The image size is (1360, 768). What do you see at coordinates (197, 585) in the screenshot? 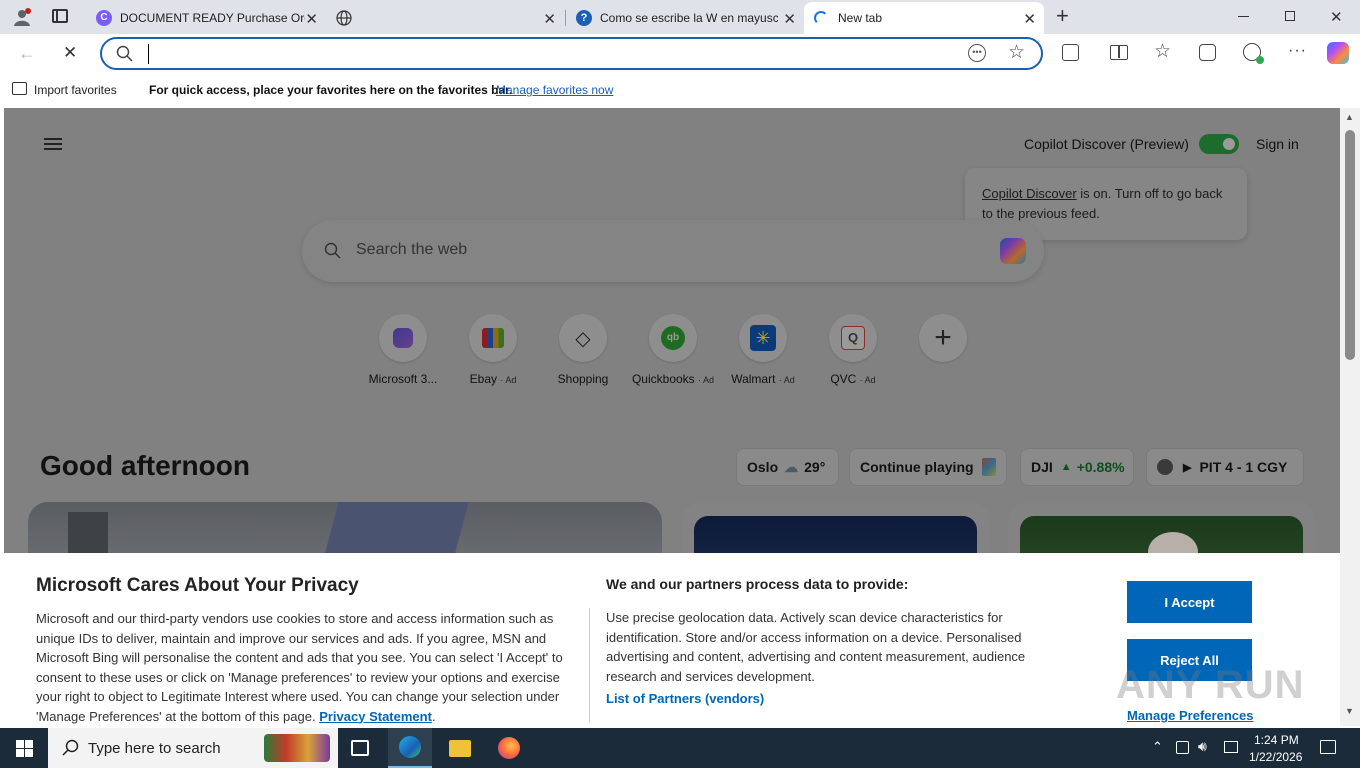
I see `privacy-title: Microsoft Cares About Your Privacy` at bounding box center [197, 585].